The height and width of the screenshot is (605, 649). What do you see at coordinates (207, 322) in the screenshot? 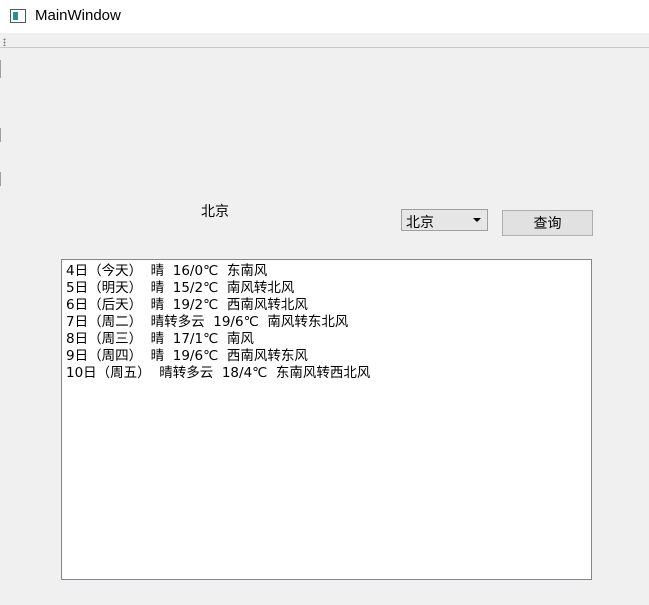
I see `forecast-line: 7日（周二） 晴转多云 19/6℃ 南风转东北风` at bounding box center [207, 322].